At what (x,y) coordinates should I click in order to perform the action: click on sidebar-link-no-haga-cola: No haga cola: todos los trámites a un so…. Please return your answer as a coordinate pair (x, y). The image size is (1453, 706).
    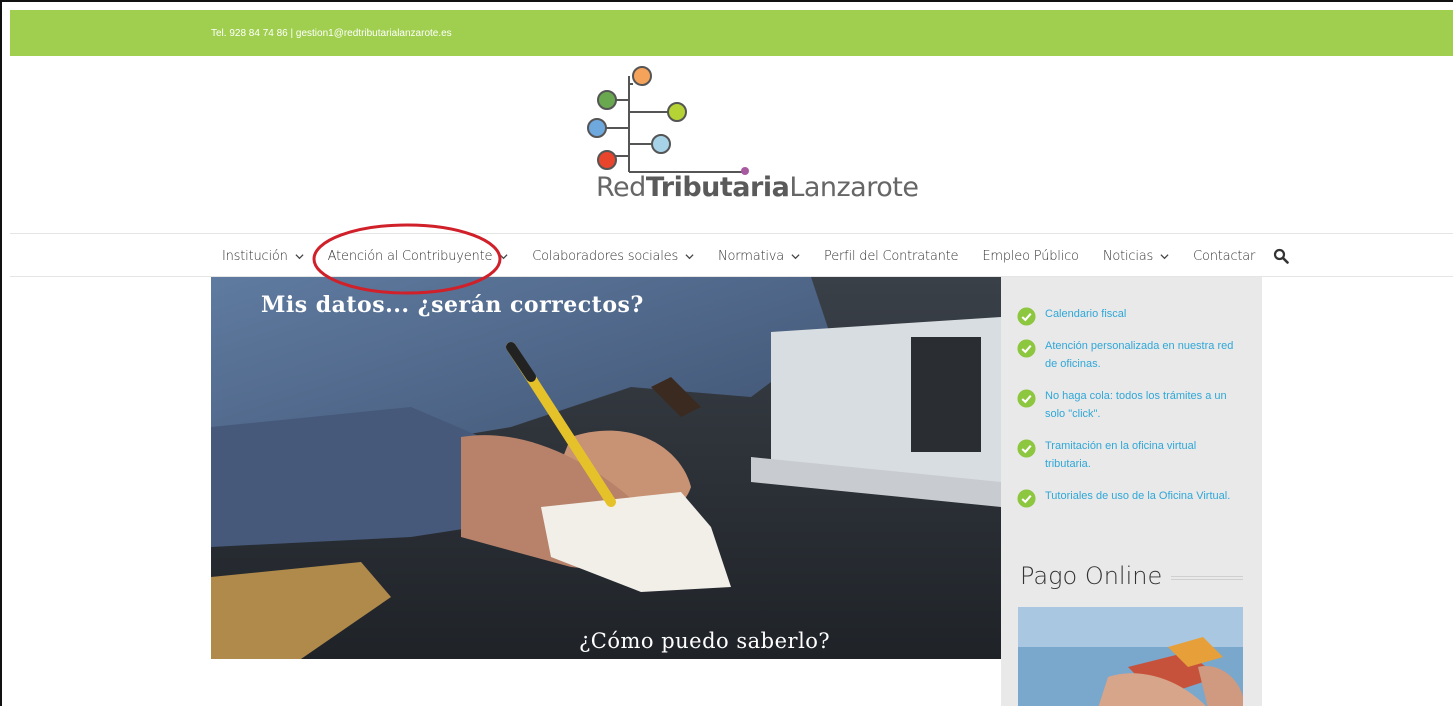
    Looking at the image, I should click on (1127, 405).